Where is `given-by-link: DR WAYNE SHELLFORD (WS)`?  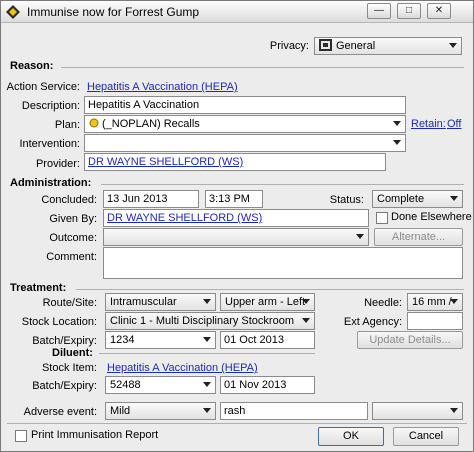
given-by-link: DR WAYNE SHELLFORD (WS) is located at coordinates (184, 218).